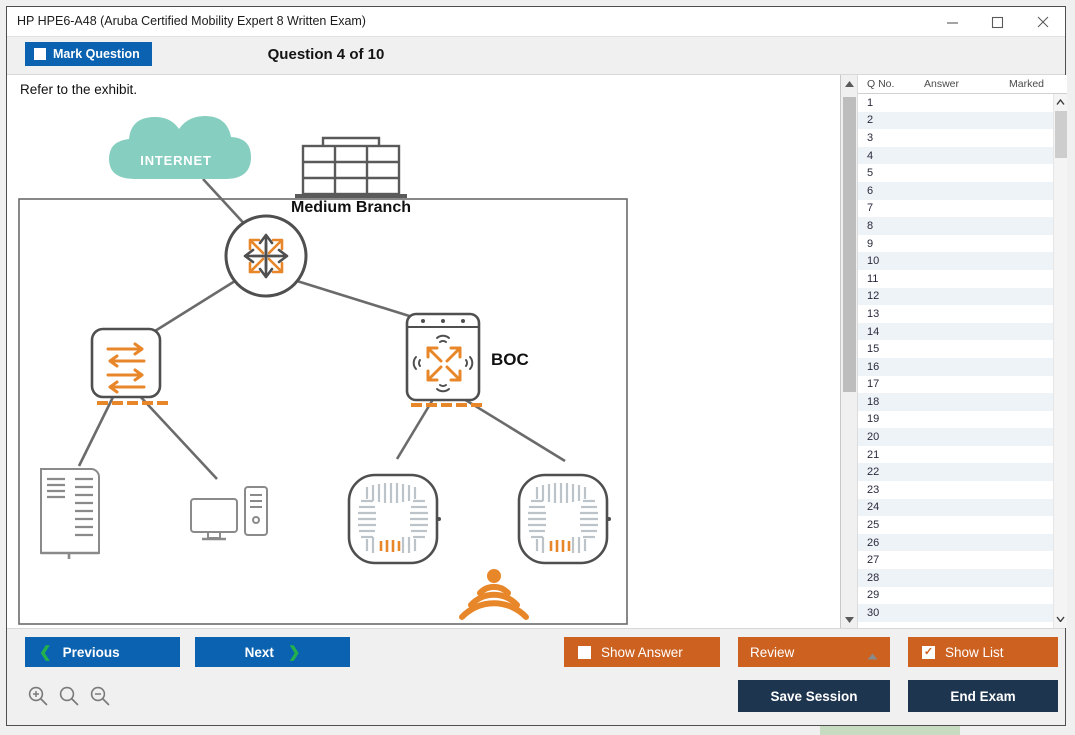 This screenshot has width=1075, height=735. Describe the element at coordinates (873, 366) in the screenshot. I see `cell-question-number: 16` at that location.